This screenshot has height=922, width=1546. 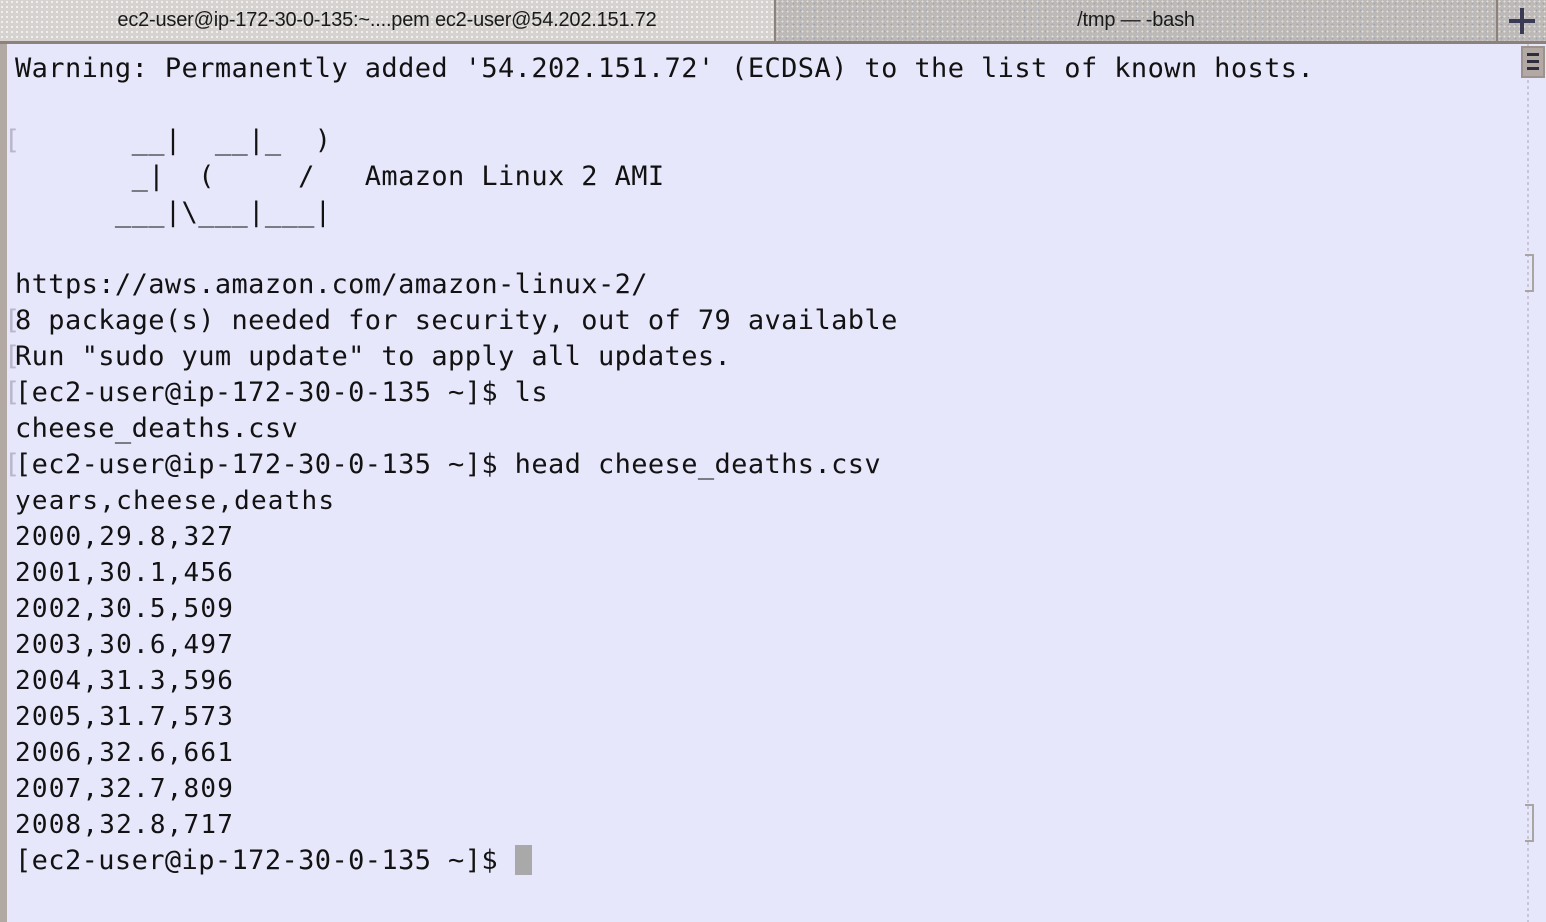 I want to click on new-tab-button, so click(x=1521, y=20).